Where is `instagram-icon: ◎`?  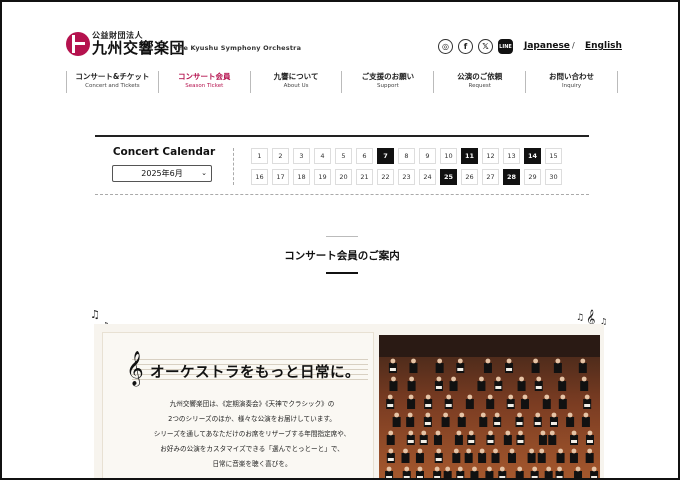 instagram-icon: ◎ is located at coordinates (445, 46).